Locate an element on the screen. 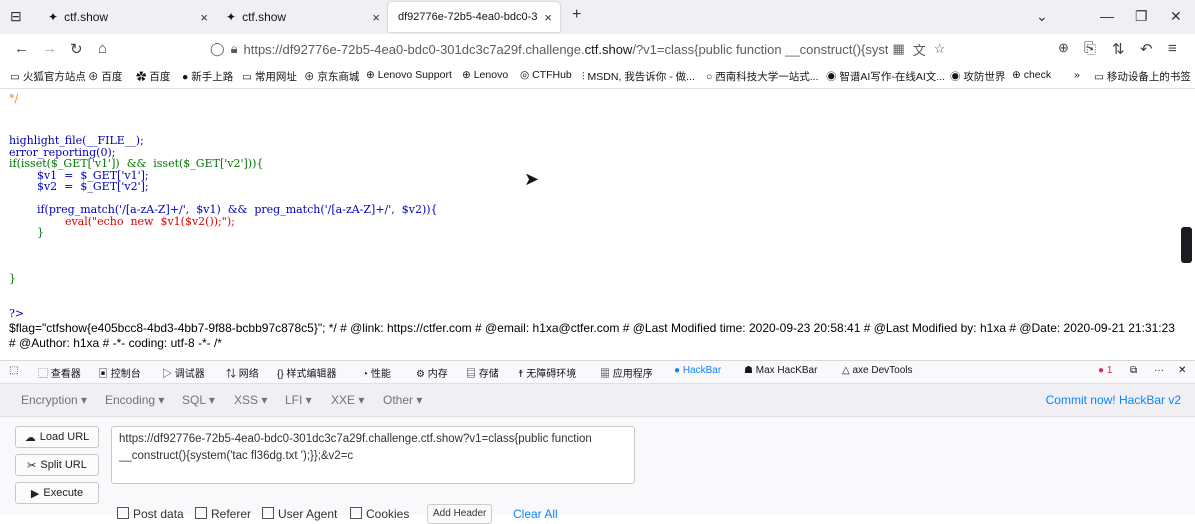  error-count-badge: ● 1 is located at coordinates (1105, 370).